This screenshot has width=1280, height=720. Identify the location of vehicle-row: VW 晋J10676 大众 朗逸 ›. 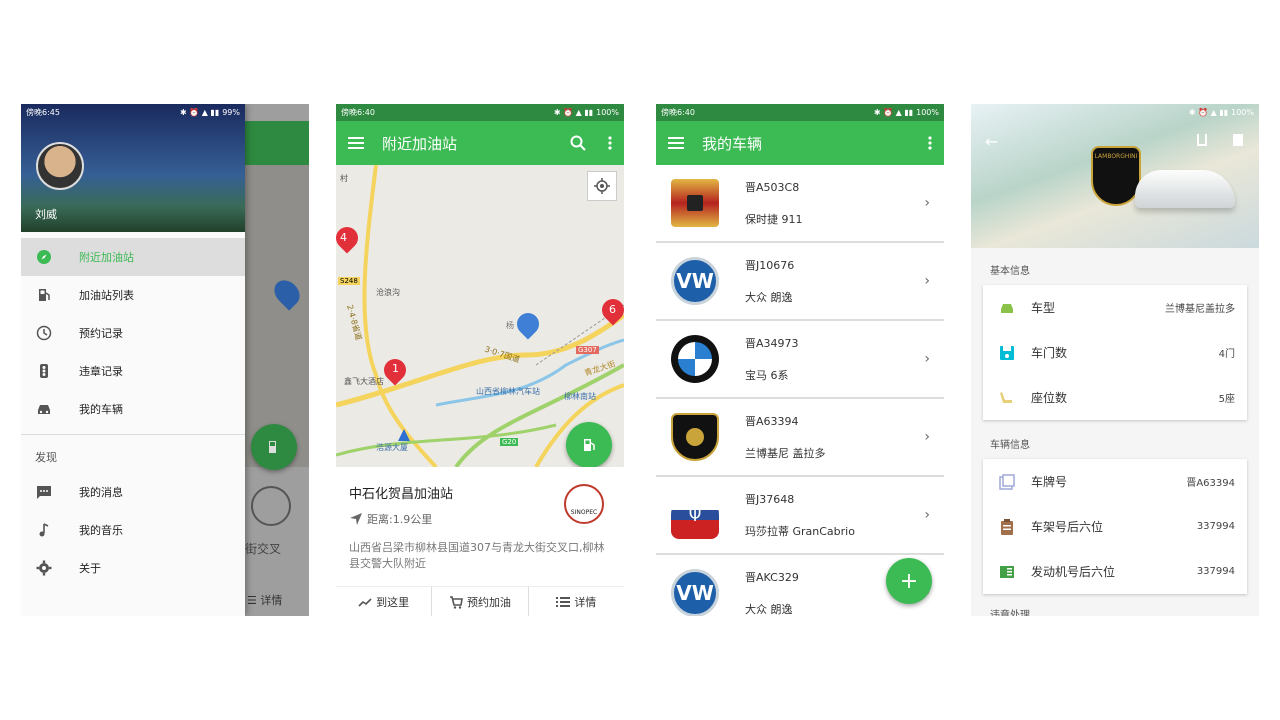
(800, 282).